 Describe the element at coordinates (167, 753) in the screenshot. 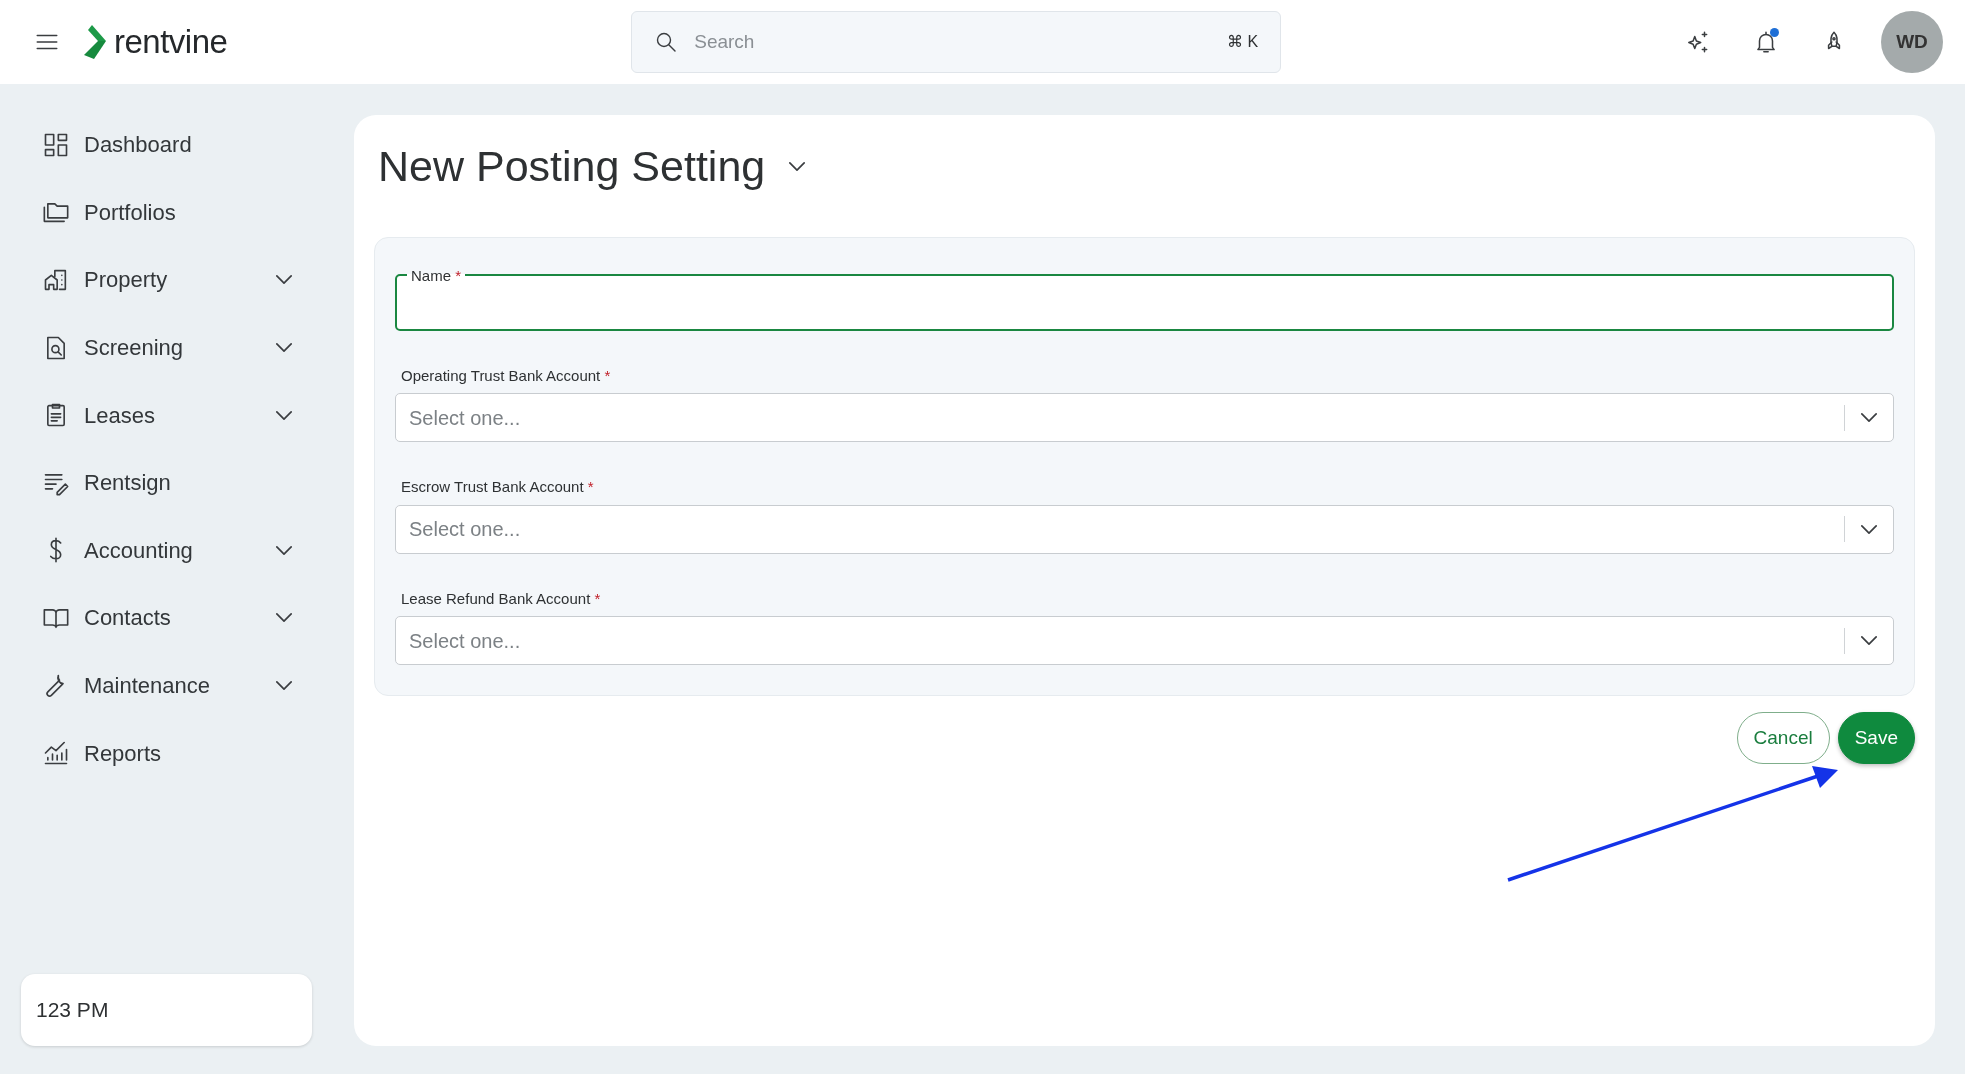

I see `sidebar-item: Reports` at that location.